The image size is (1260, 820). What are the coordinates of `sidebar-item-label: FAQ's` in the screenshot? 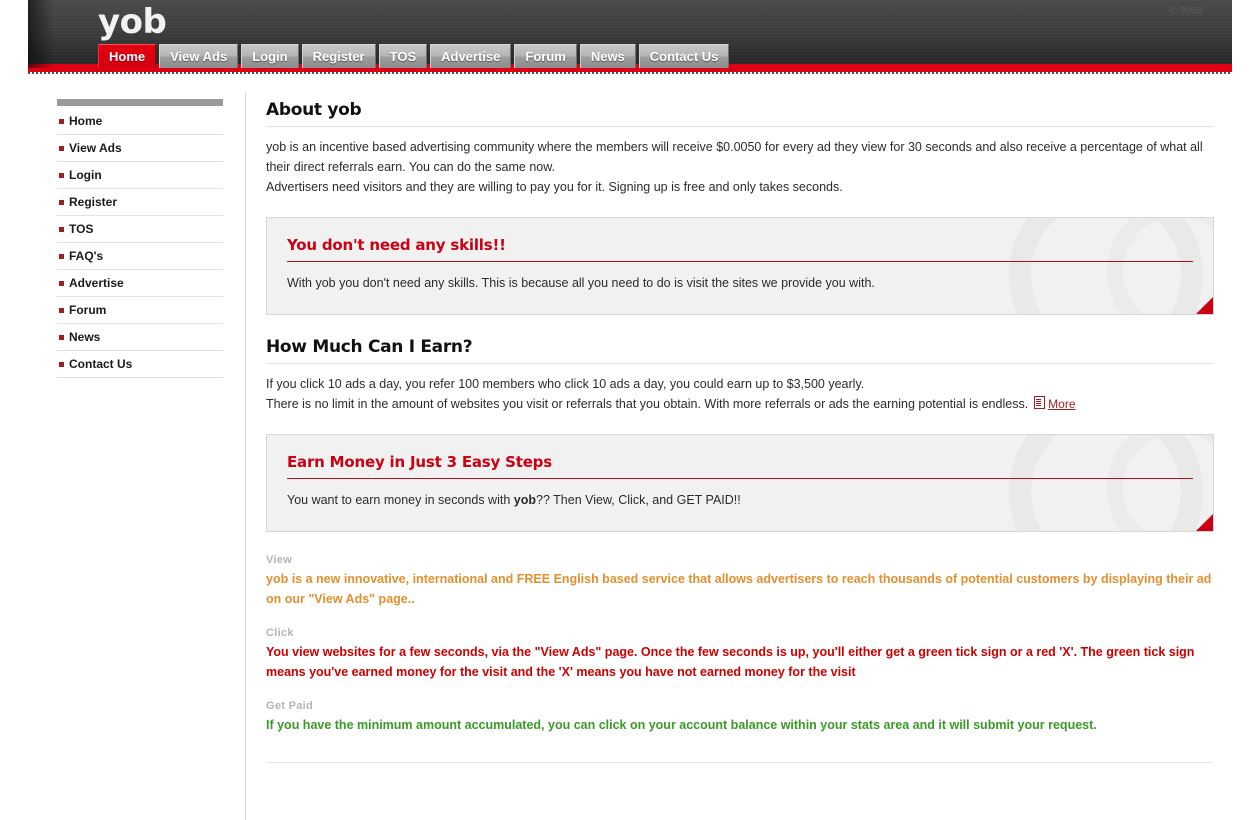 It's located at (86, 256).